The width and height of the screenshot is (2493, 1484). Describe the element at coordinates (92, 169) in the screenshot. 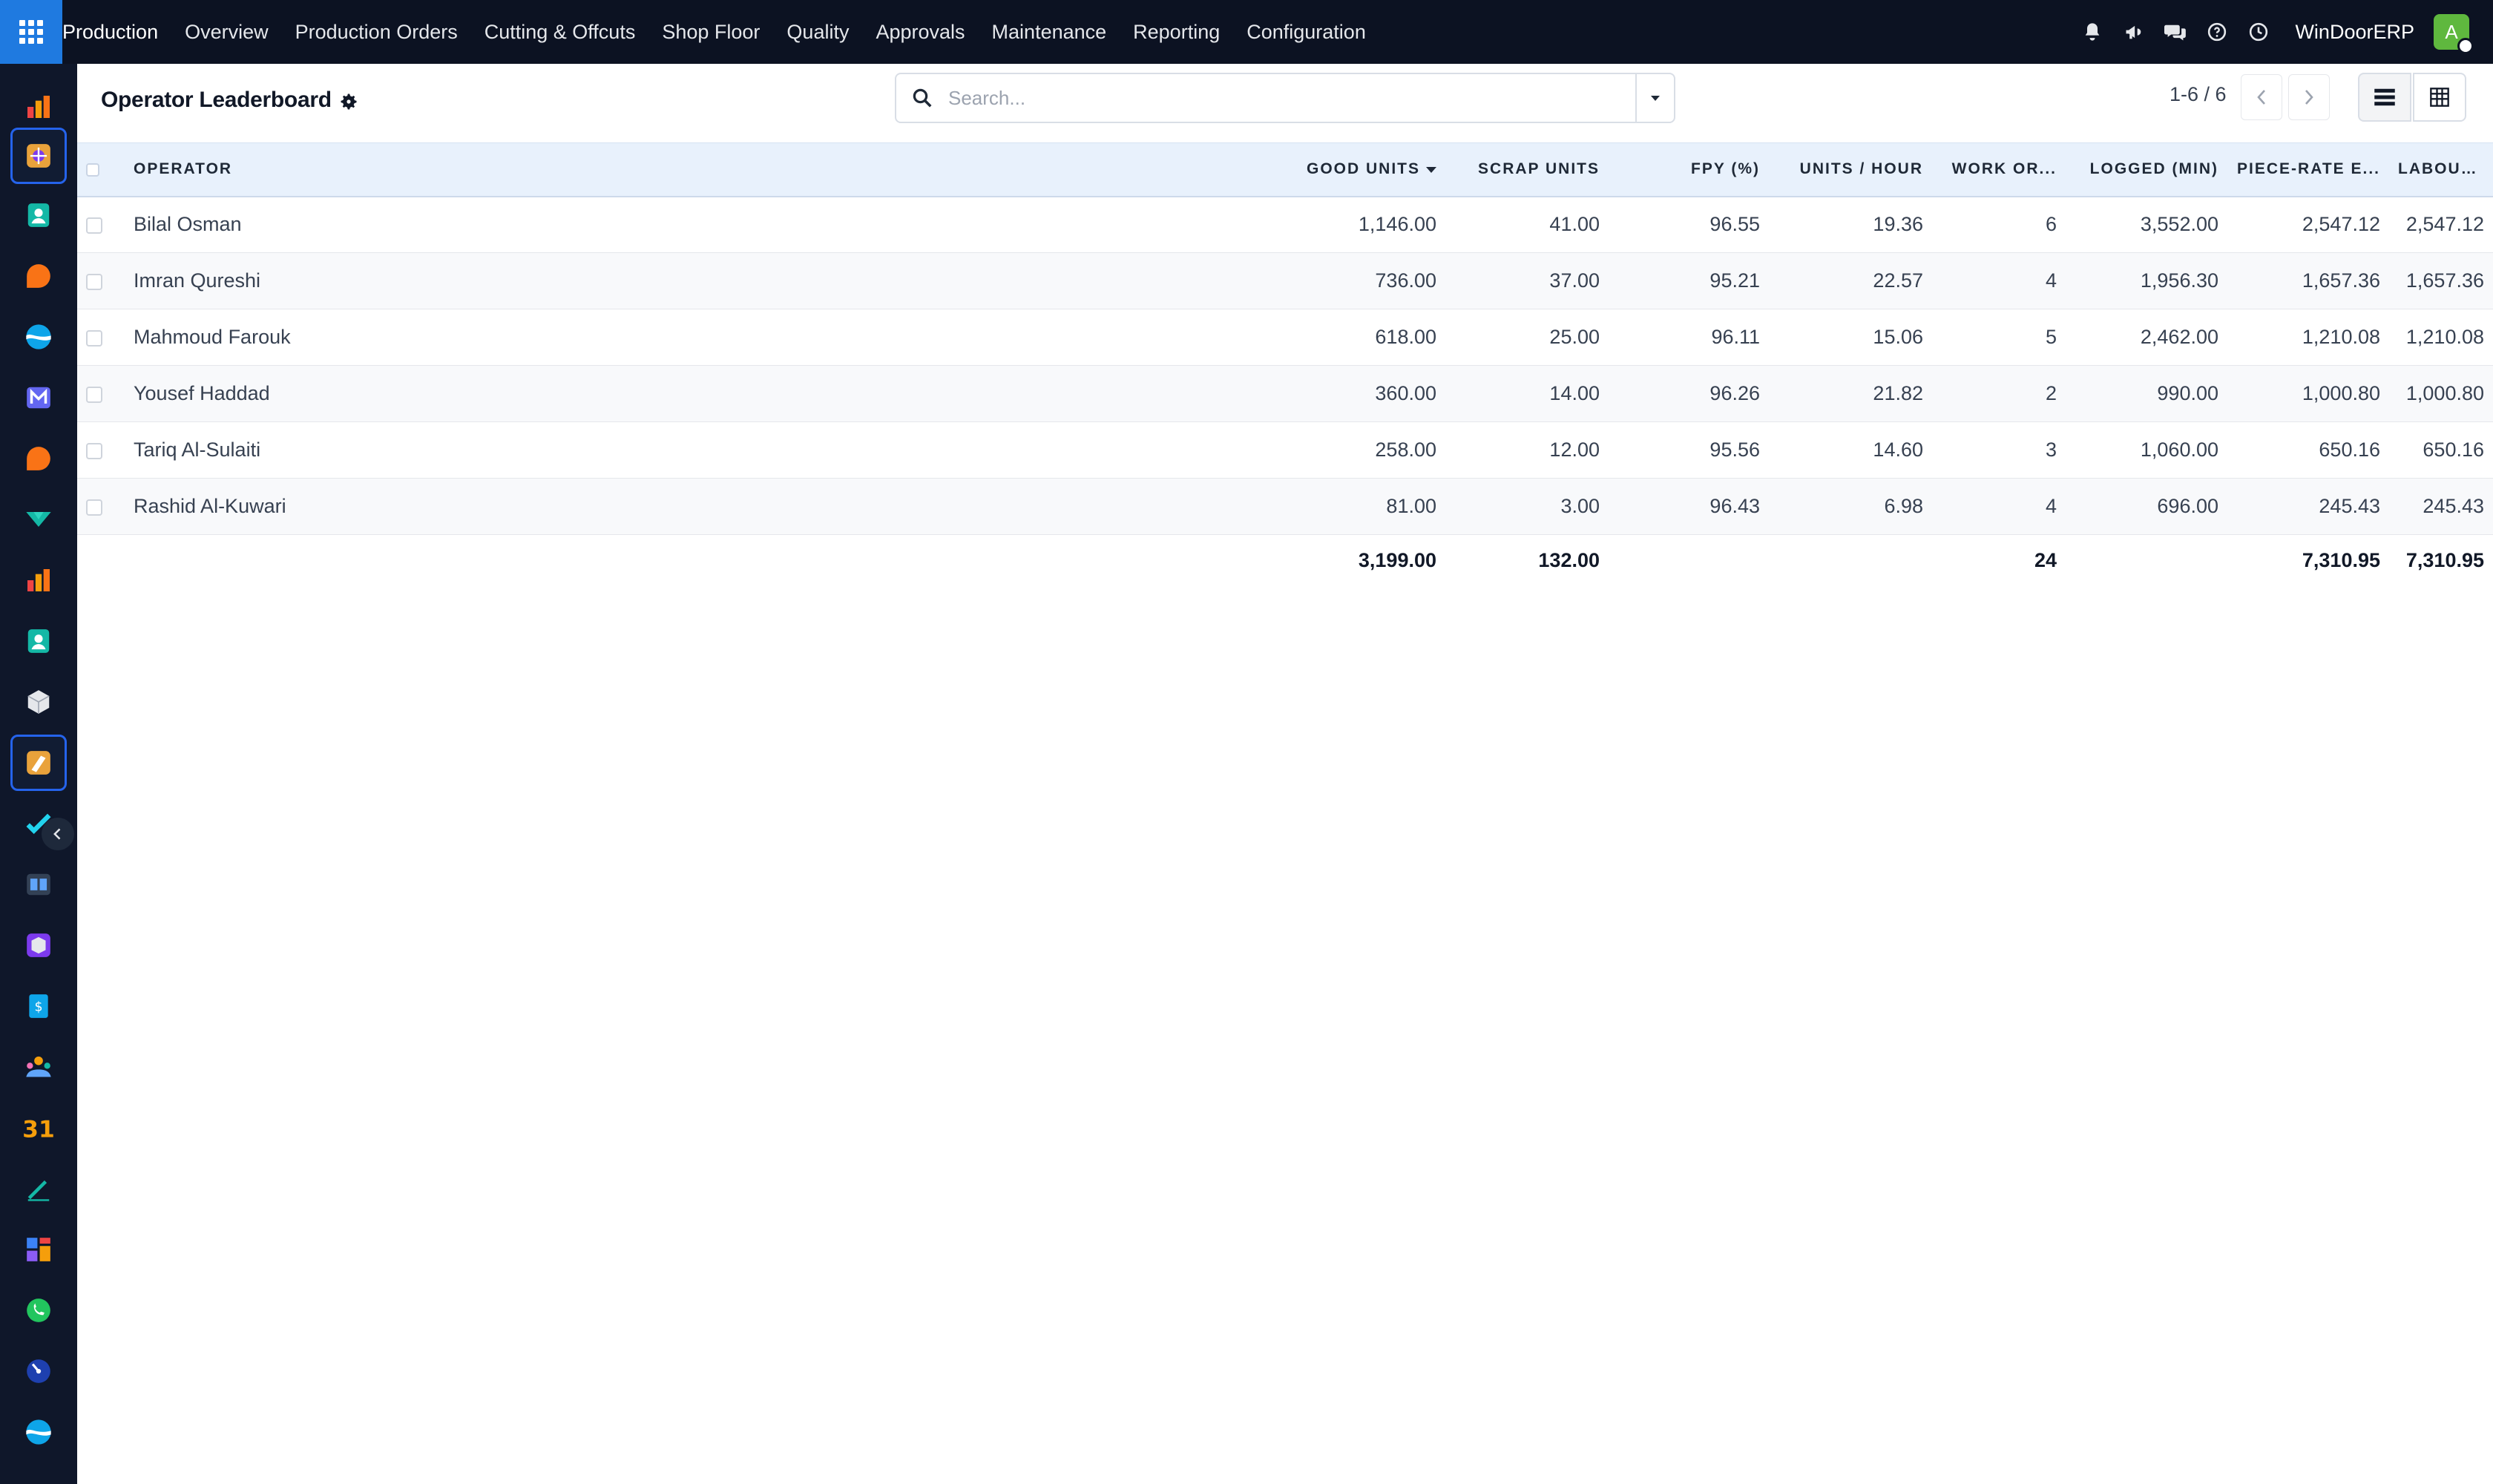

I see `select-all-checkbox` at that location.